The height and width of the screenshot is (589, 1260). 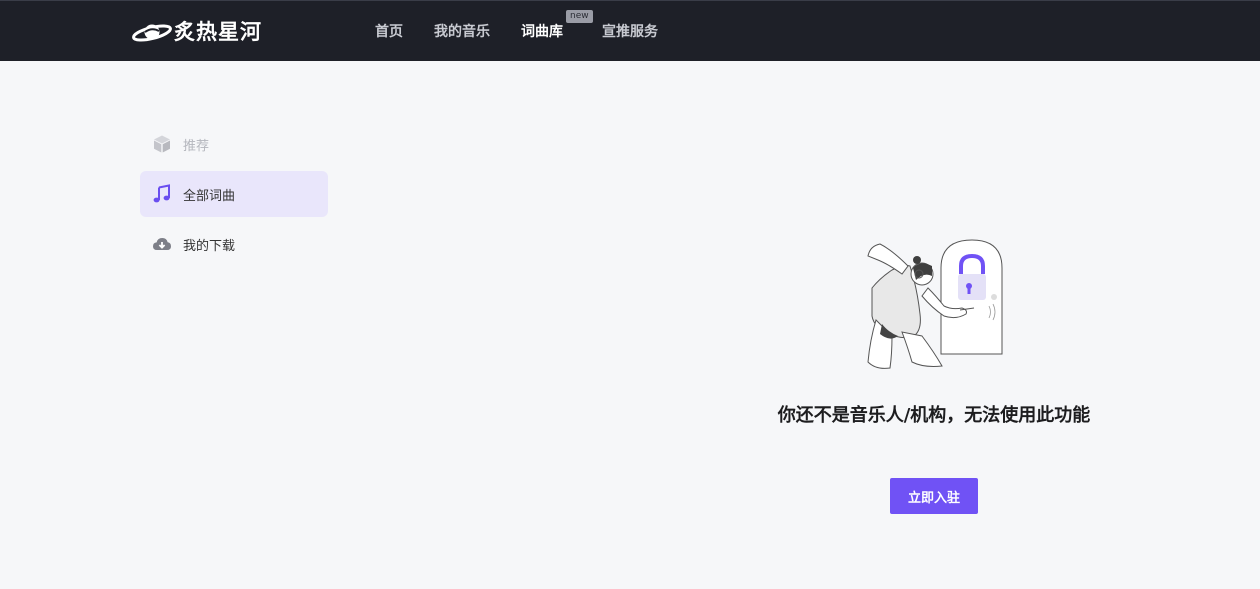 I want to click on nav-promotion: 宣推服务, so click(x=630, y=32).